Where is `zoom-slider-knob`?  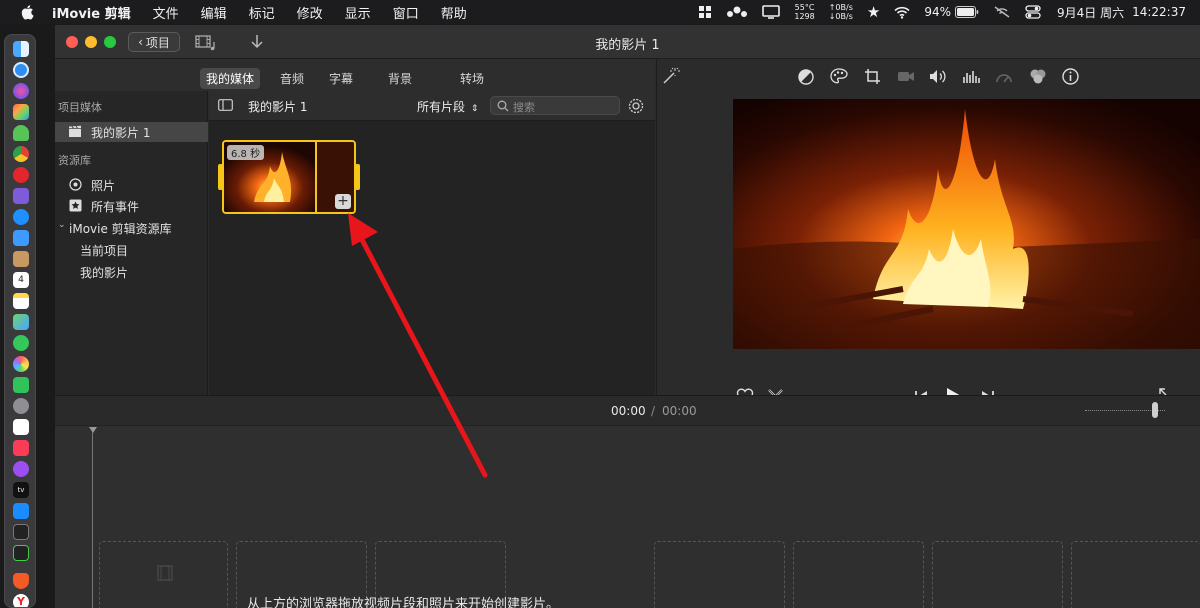 zoom-slider-knob is located at coordinates (1155, 410).